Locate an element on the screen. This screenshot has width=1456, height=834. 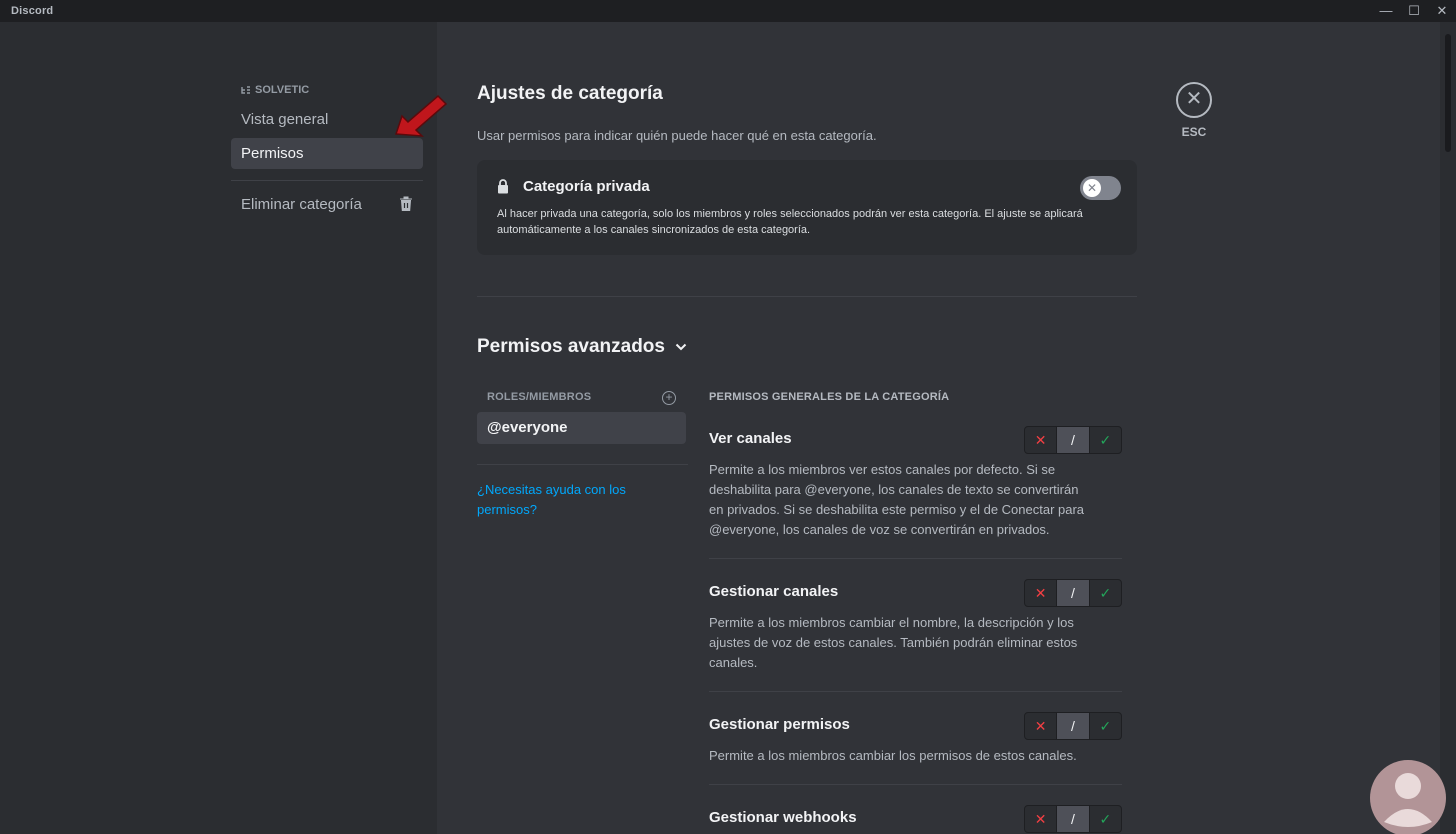
watermark-logo is located at coordinates (1408, 797).